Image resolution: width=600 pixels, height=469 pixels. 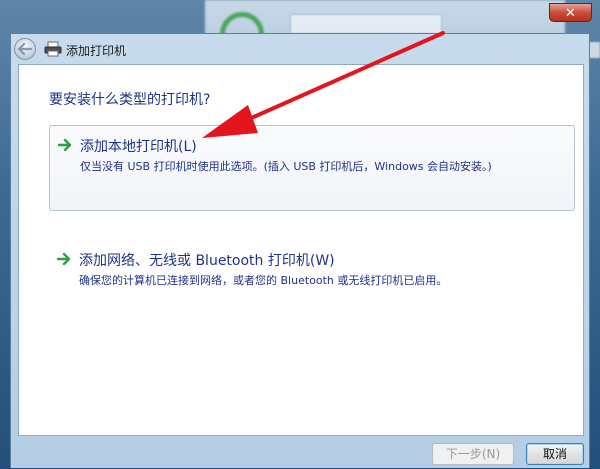 I want to click on page-heading: 要安装什么类型的打印机?, so click(x=130, y=100).